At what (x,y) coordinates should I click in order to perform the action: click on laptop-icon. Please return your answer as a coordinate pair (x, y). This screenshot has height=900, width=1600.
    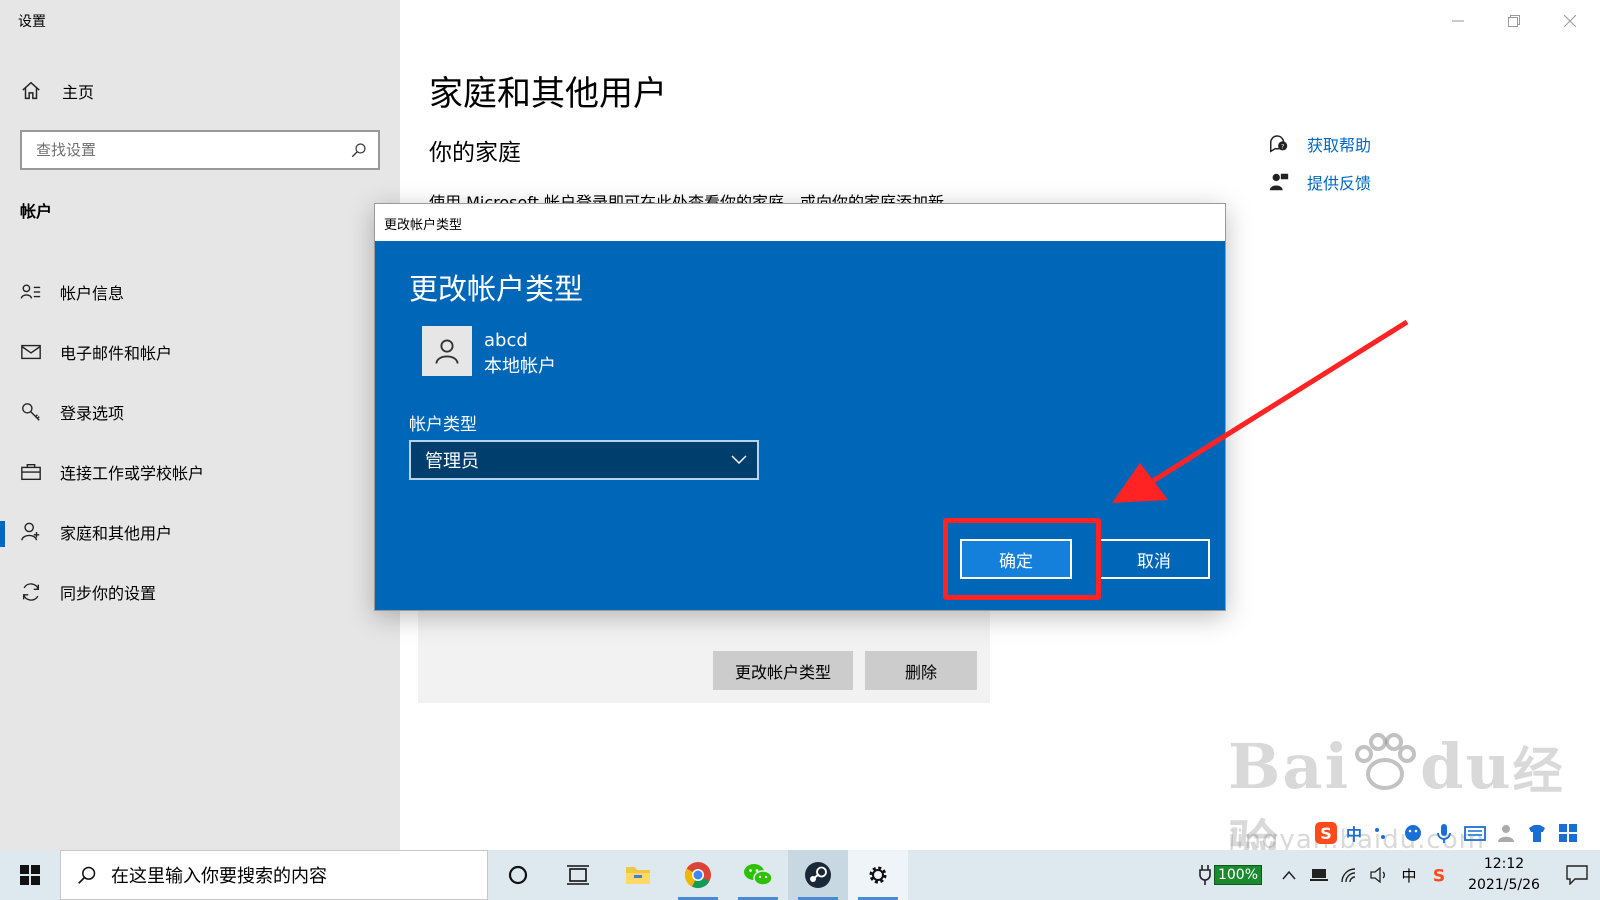
    Looking at the image, I should click on (1319, 875).